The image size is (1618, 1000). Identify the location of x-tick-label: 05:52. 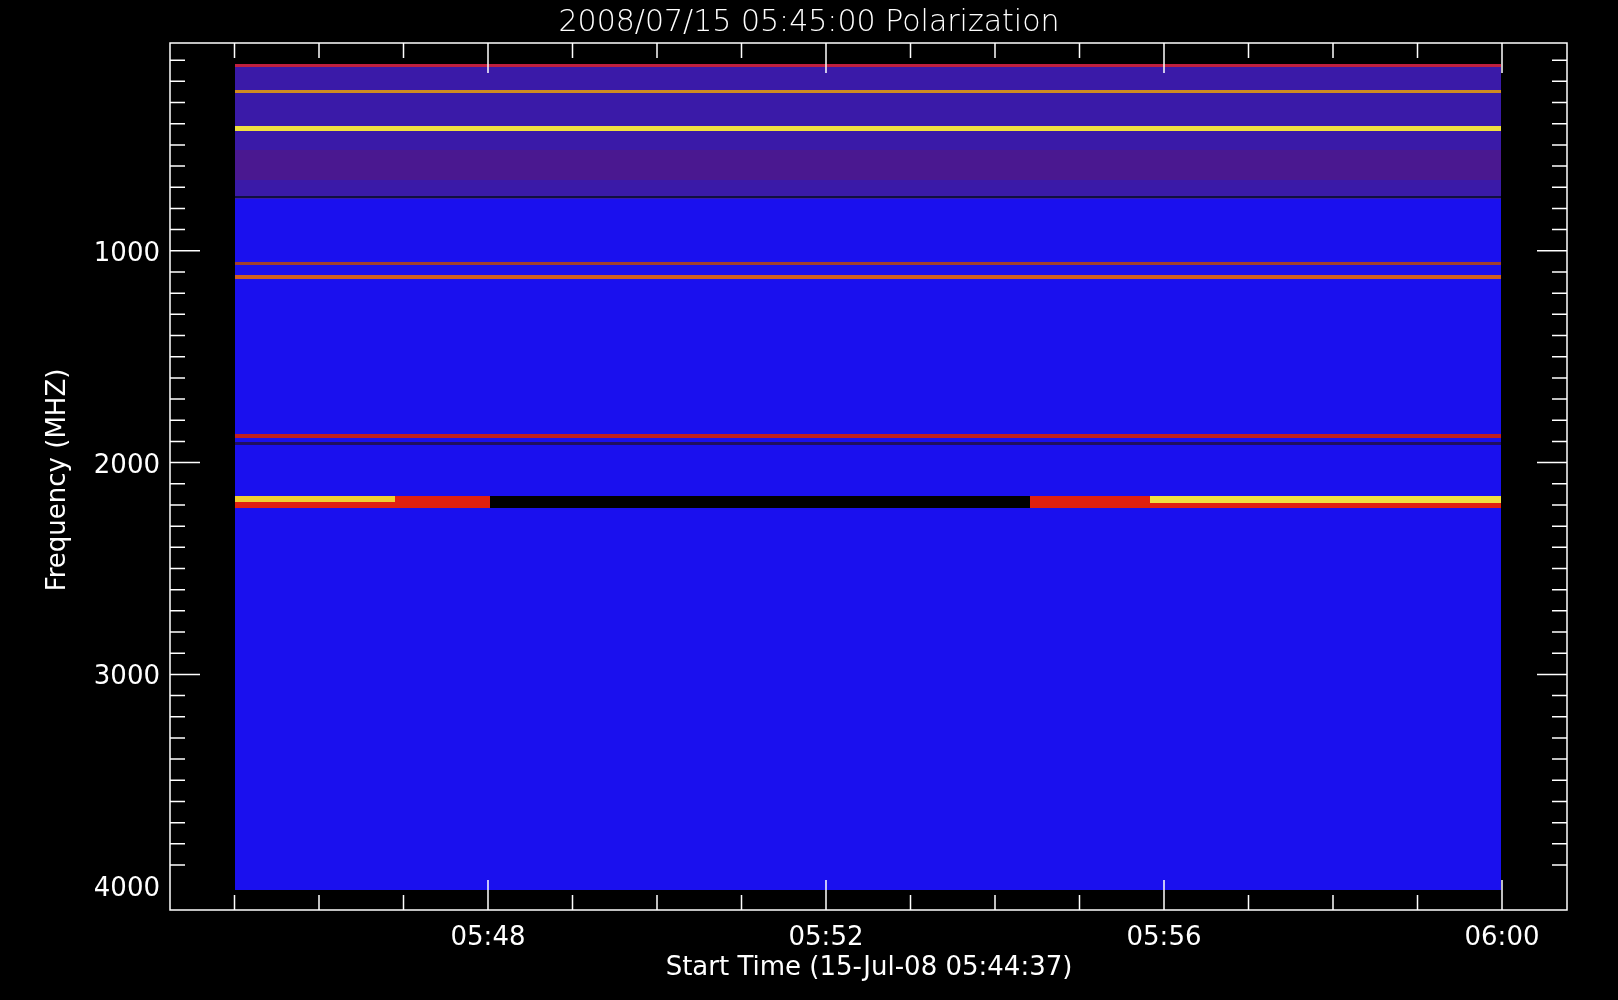
(826, 936).